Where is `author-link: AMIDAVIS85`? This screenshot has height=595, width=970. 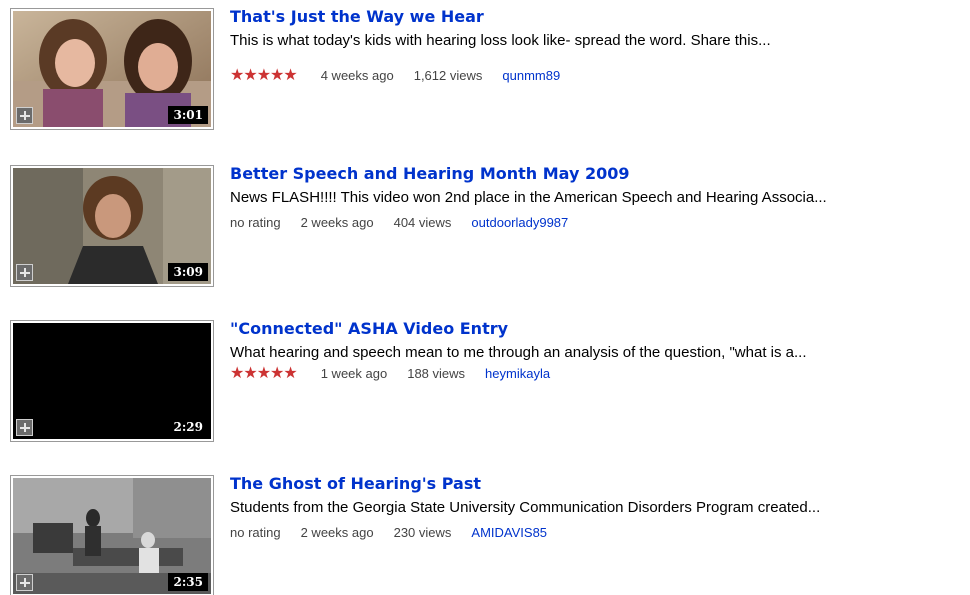 author-link: AMIDAVIS85 is located at coordinates (509, 532).